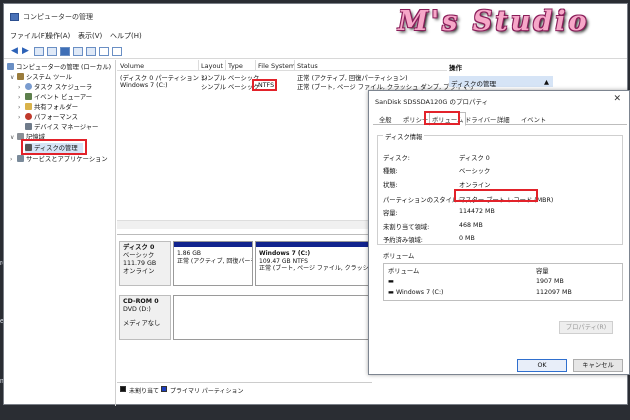  What do you see at coordinates (212, 66) in the screenshot?
I see `col-layout: Layout` at bounding box center [212, 66].